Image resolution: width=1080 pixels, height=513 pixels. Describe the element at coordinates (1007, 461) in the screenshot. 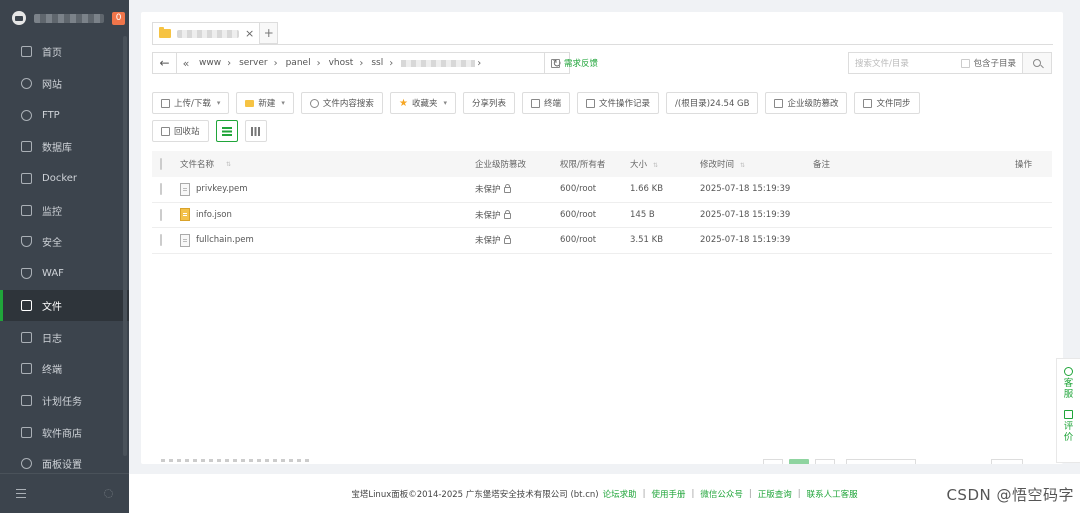

I see `page-jump-input` at that location.